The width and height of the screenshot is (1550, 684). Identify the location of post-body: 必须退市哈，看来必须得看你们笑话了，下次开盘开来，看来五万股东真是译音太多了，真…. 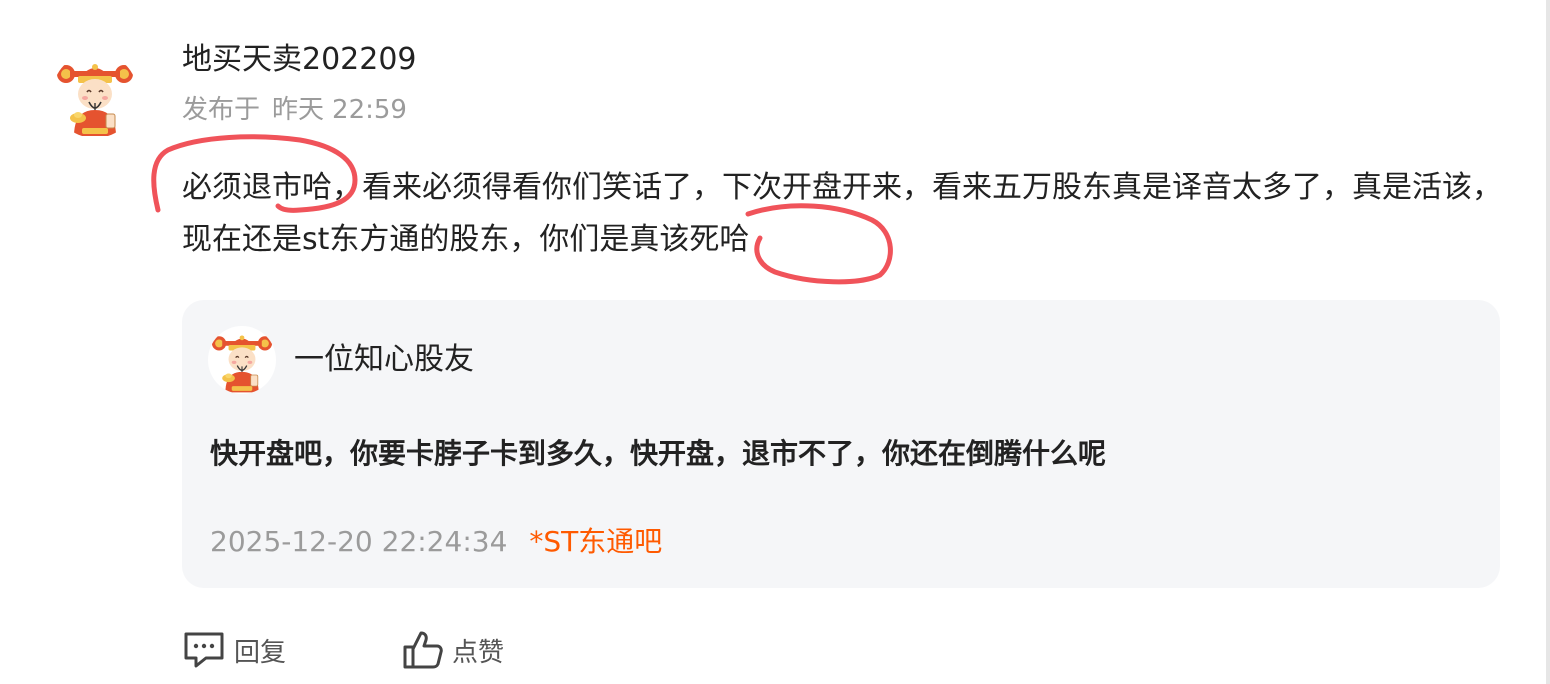
(842, 213).